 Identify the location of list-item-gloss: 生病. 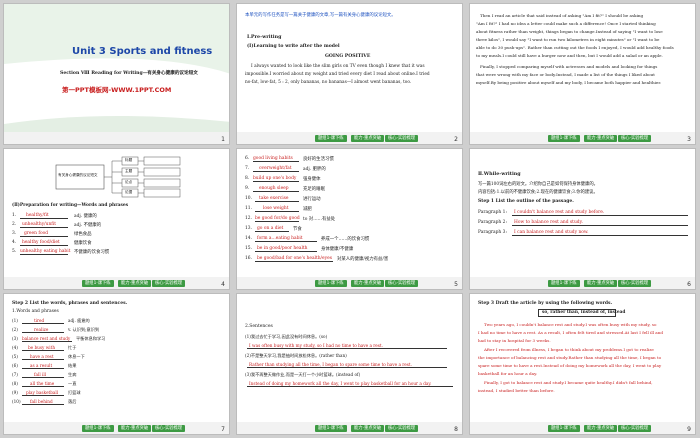
(72, 374).